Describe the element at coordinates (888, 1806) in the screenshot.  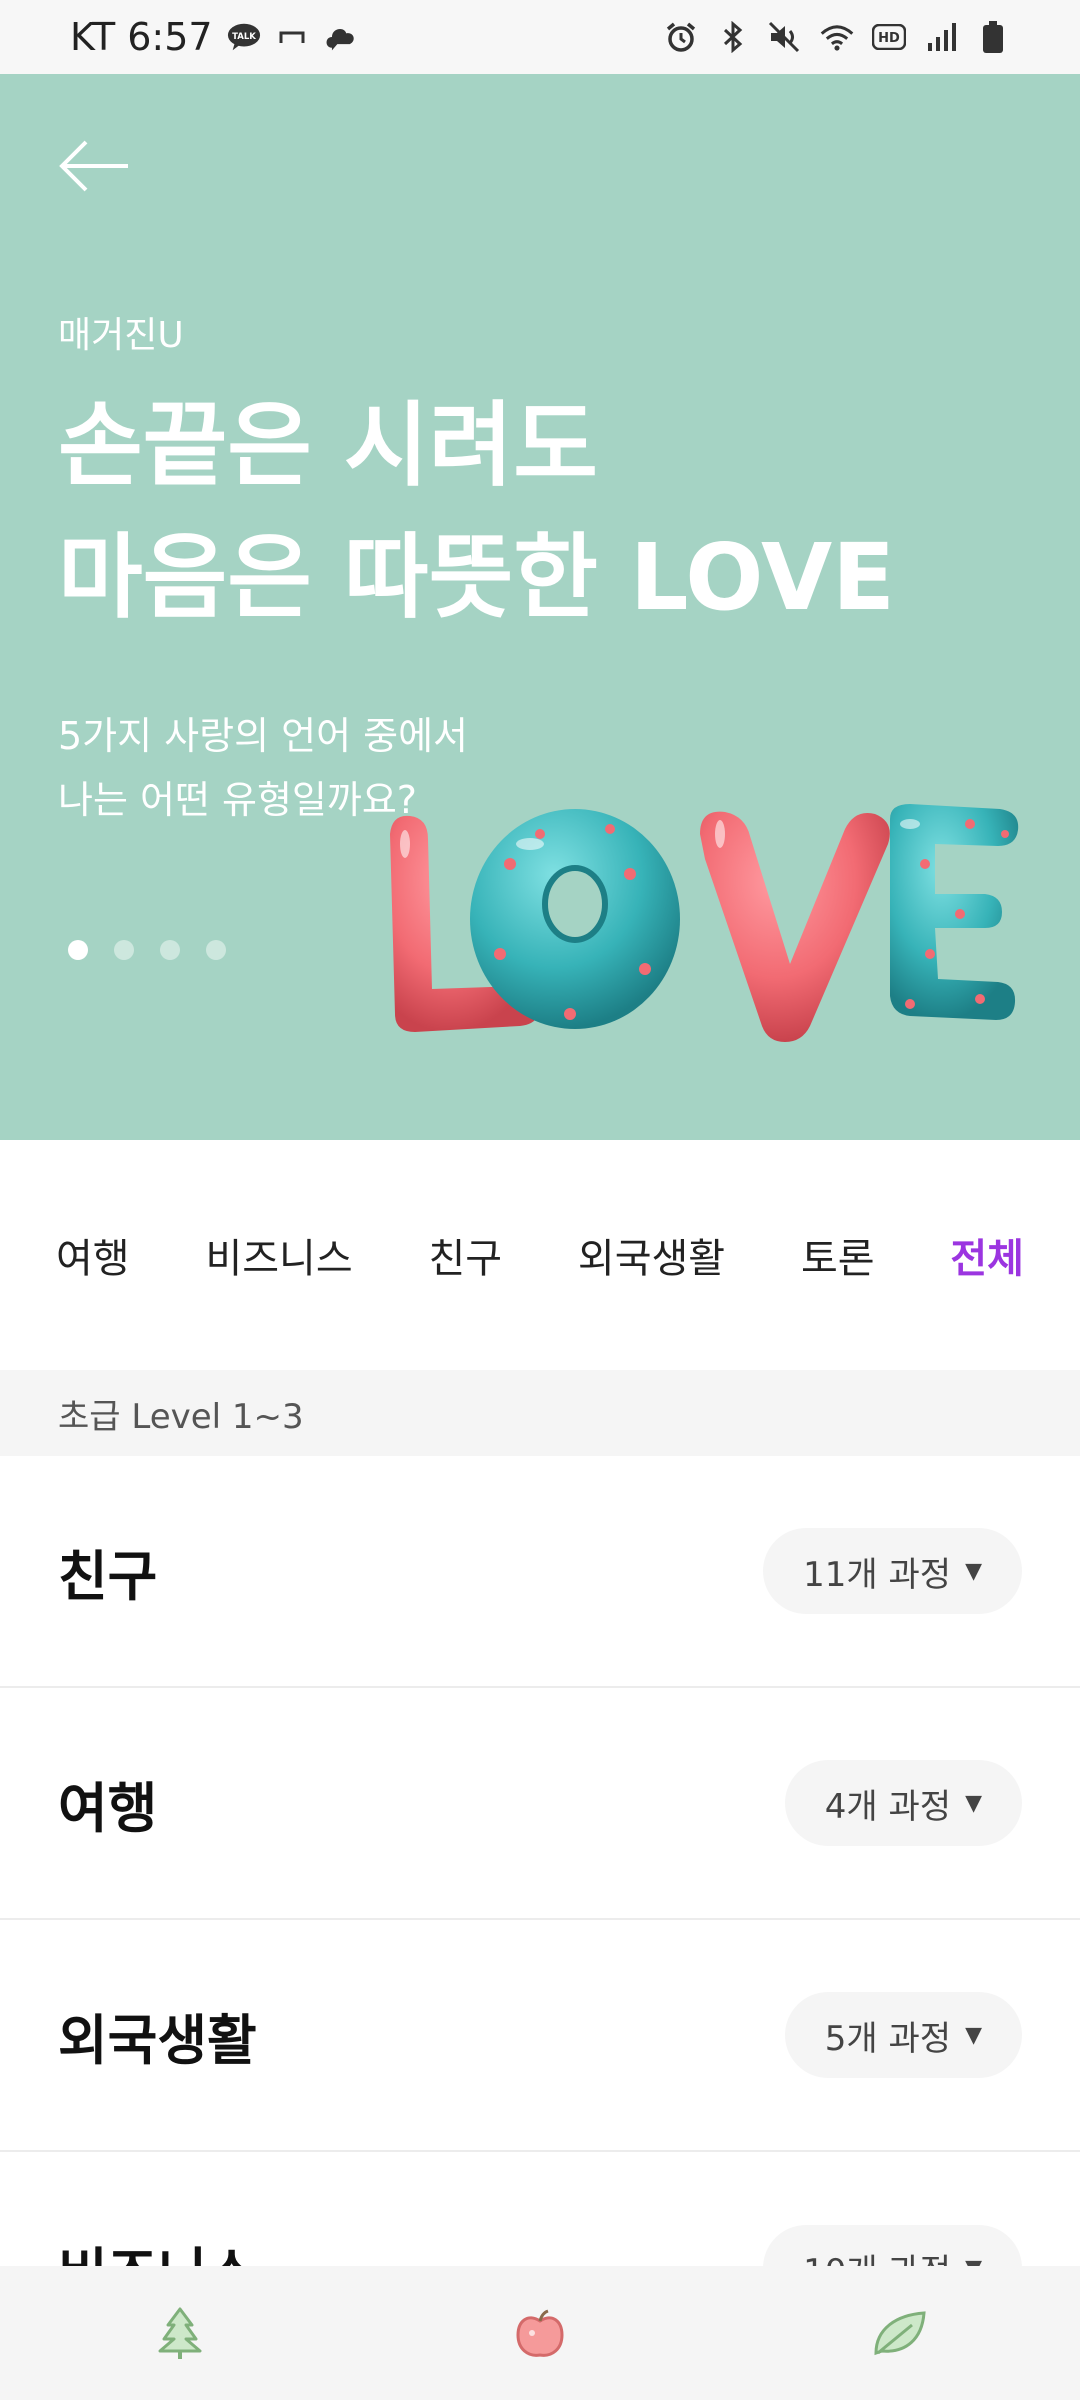
I see `course-count: 4개 과정` at that location.